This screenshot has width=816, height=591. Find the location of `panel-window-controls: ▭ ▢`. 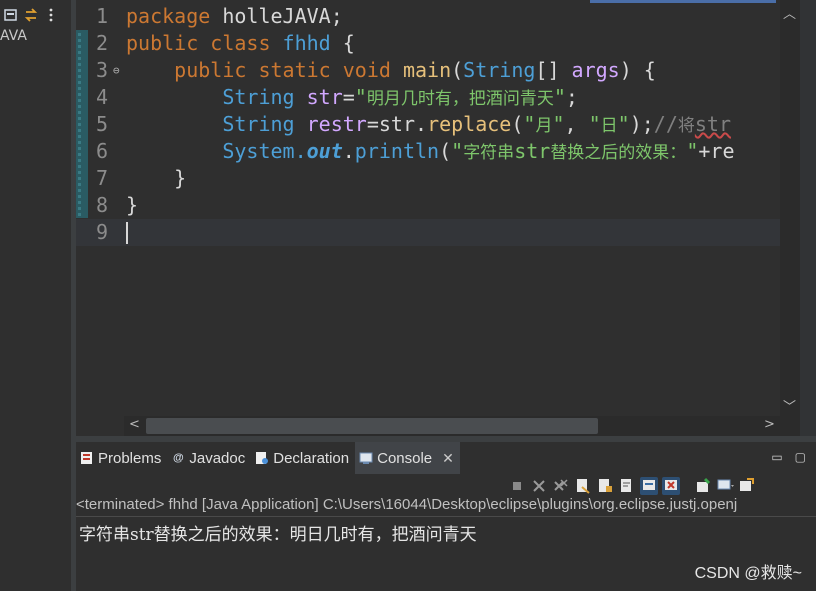

panel-window-controls: ▭ ▢ is located at coordinates (788, 457).